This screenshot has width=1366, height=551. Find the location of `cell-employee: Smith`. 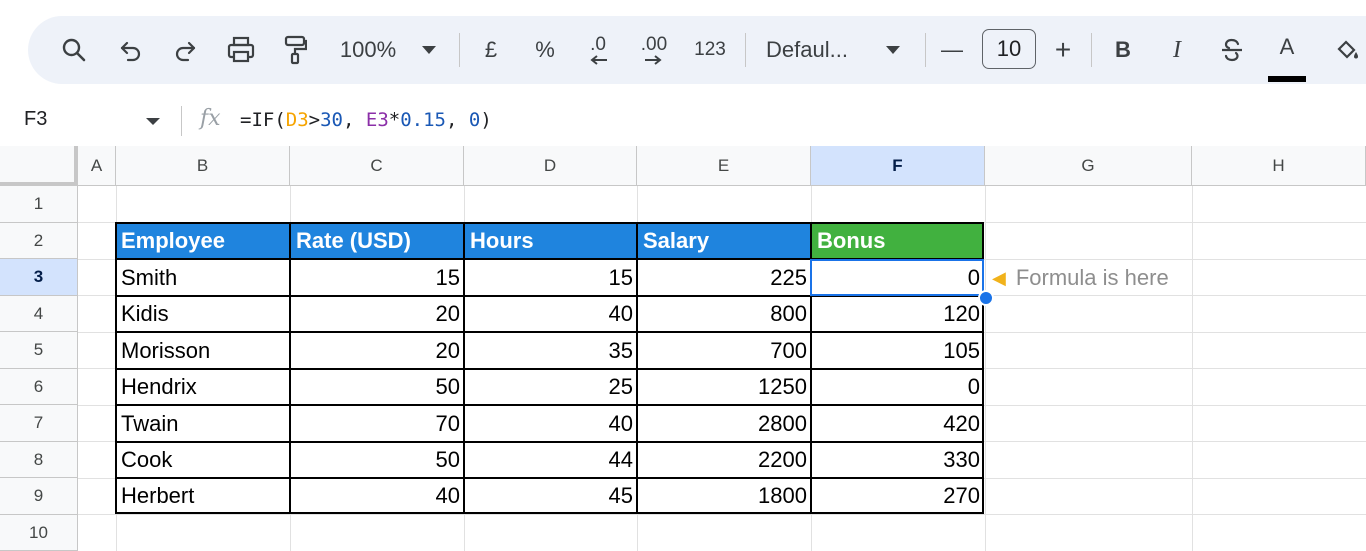

cell-employee: Smith is located at coordinates (202, 277).